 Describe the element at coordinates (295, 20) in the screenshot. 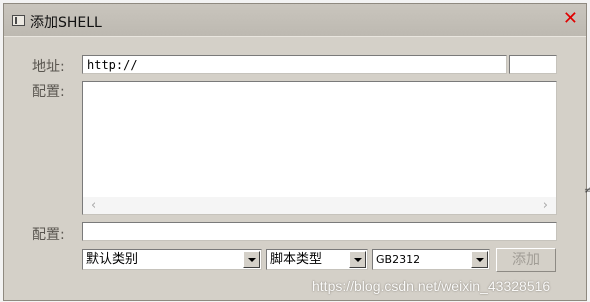

I see `titlebar: 添加SHELL ✕` at that location.